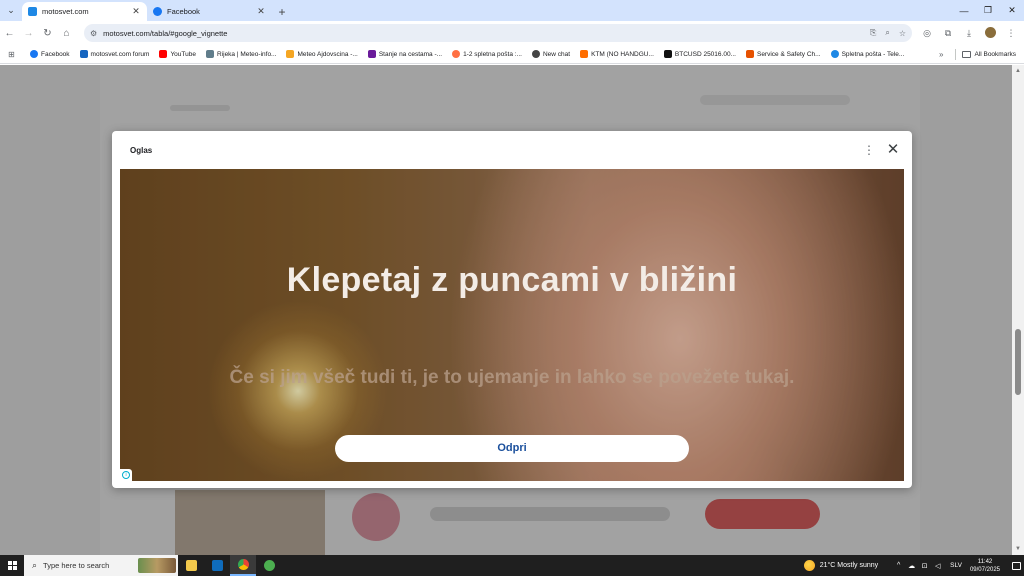 This screenshot has height=576, width=1024. Describe the element at coordinates (902, 33) in the screenshot. I see `bookmark-star-icon: ☆` at that location.